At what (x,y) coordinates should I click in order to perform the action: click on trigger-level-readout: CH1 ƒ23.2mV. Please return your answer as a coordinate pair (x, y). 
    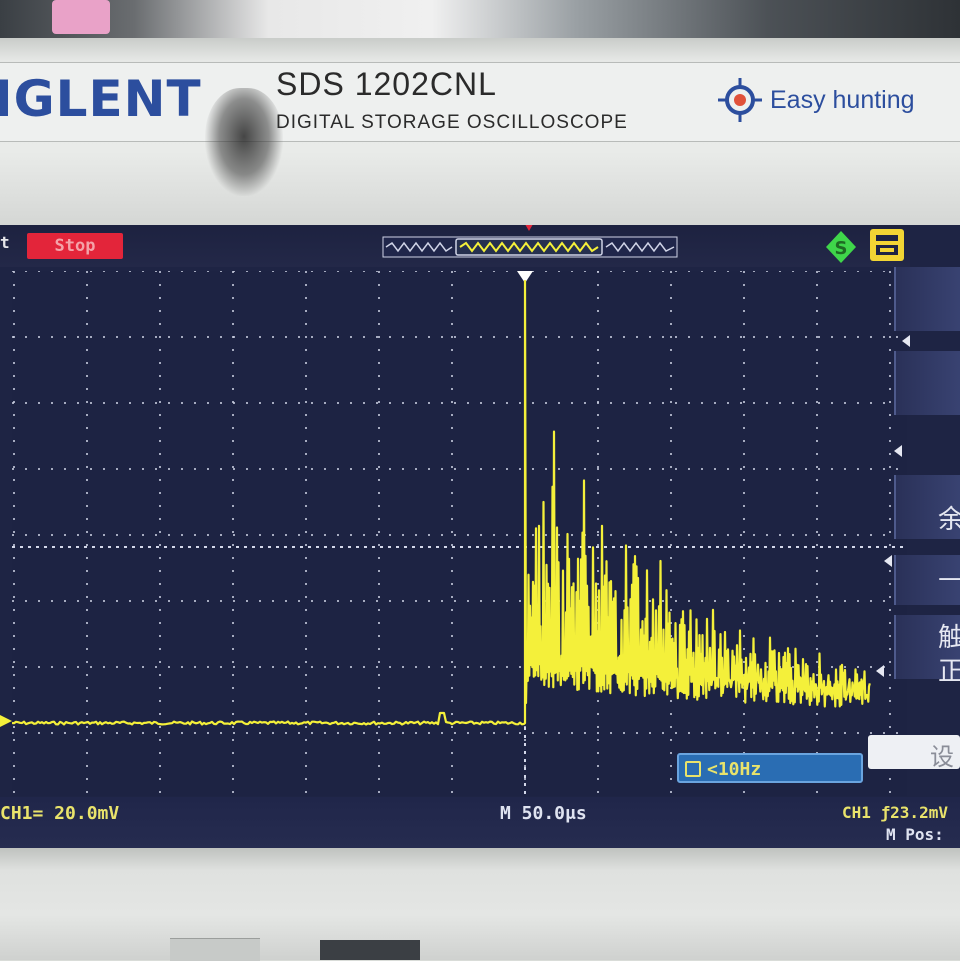
    Looking at the image, I should click on (895, 812).